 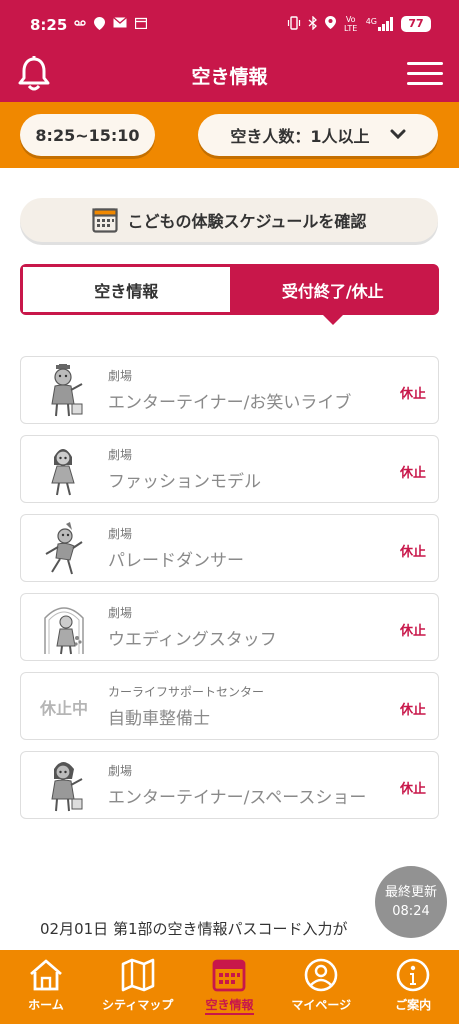 What do you see at coordinates (138, 1005) in the screenshot?
I see `nav-city-map-label: シティマップ` at bounding box center [138, 1005].